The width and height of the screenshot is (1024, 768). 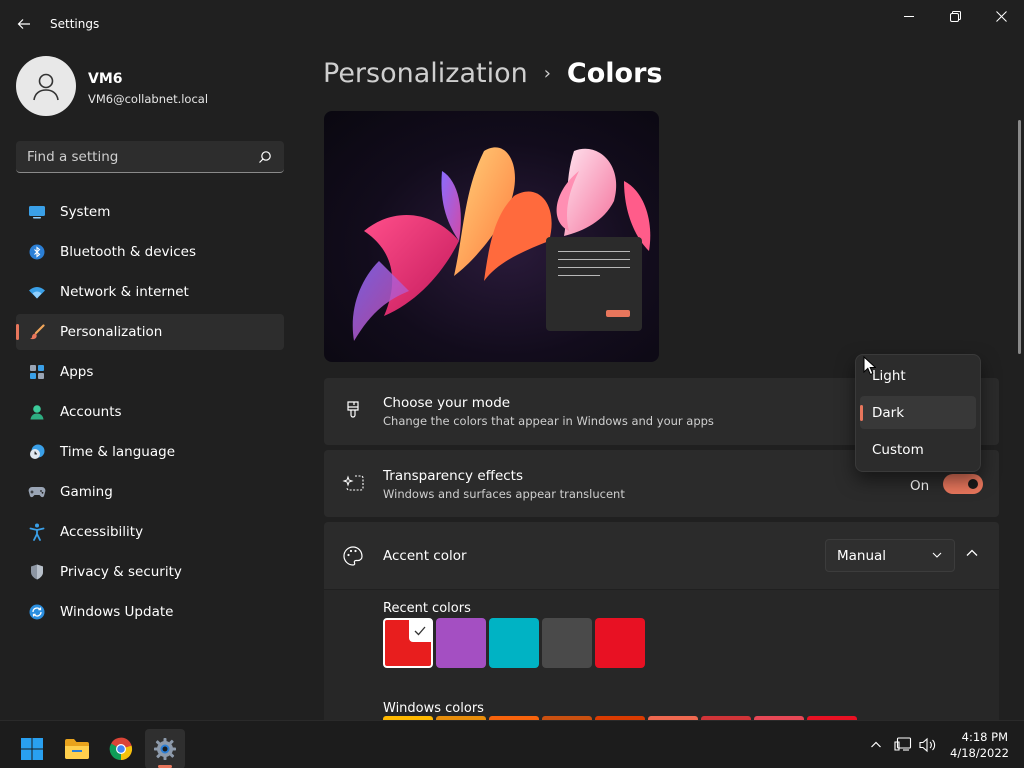 I want to click on accessibility-icon, so click(x=37, y=532).